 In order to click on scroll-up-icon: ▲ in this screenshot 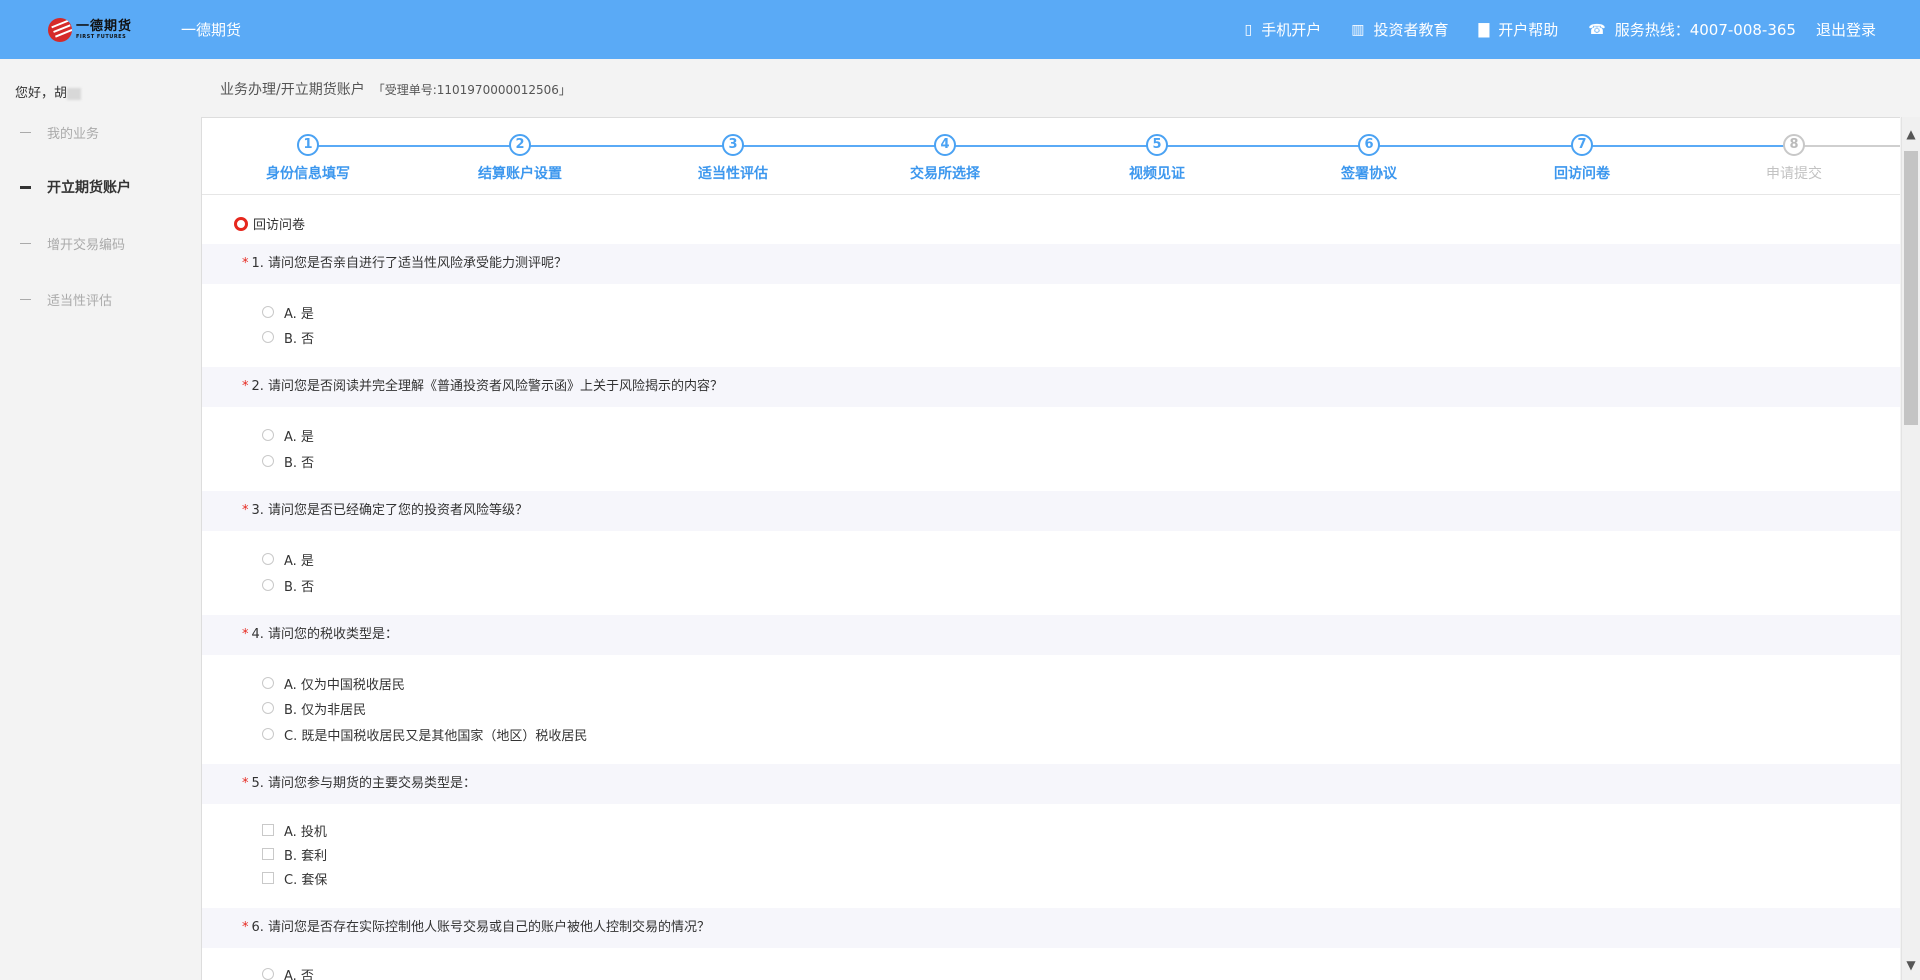, I will do `click(1911, 134)`.